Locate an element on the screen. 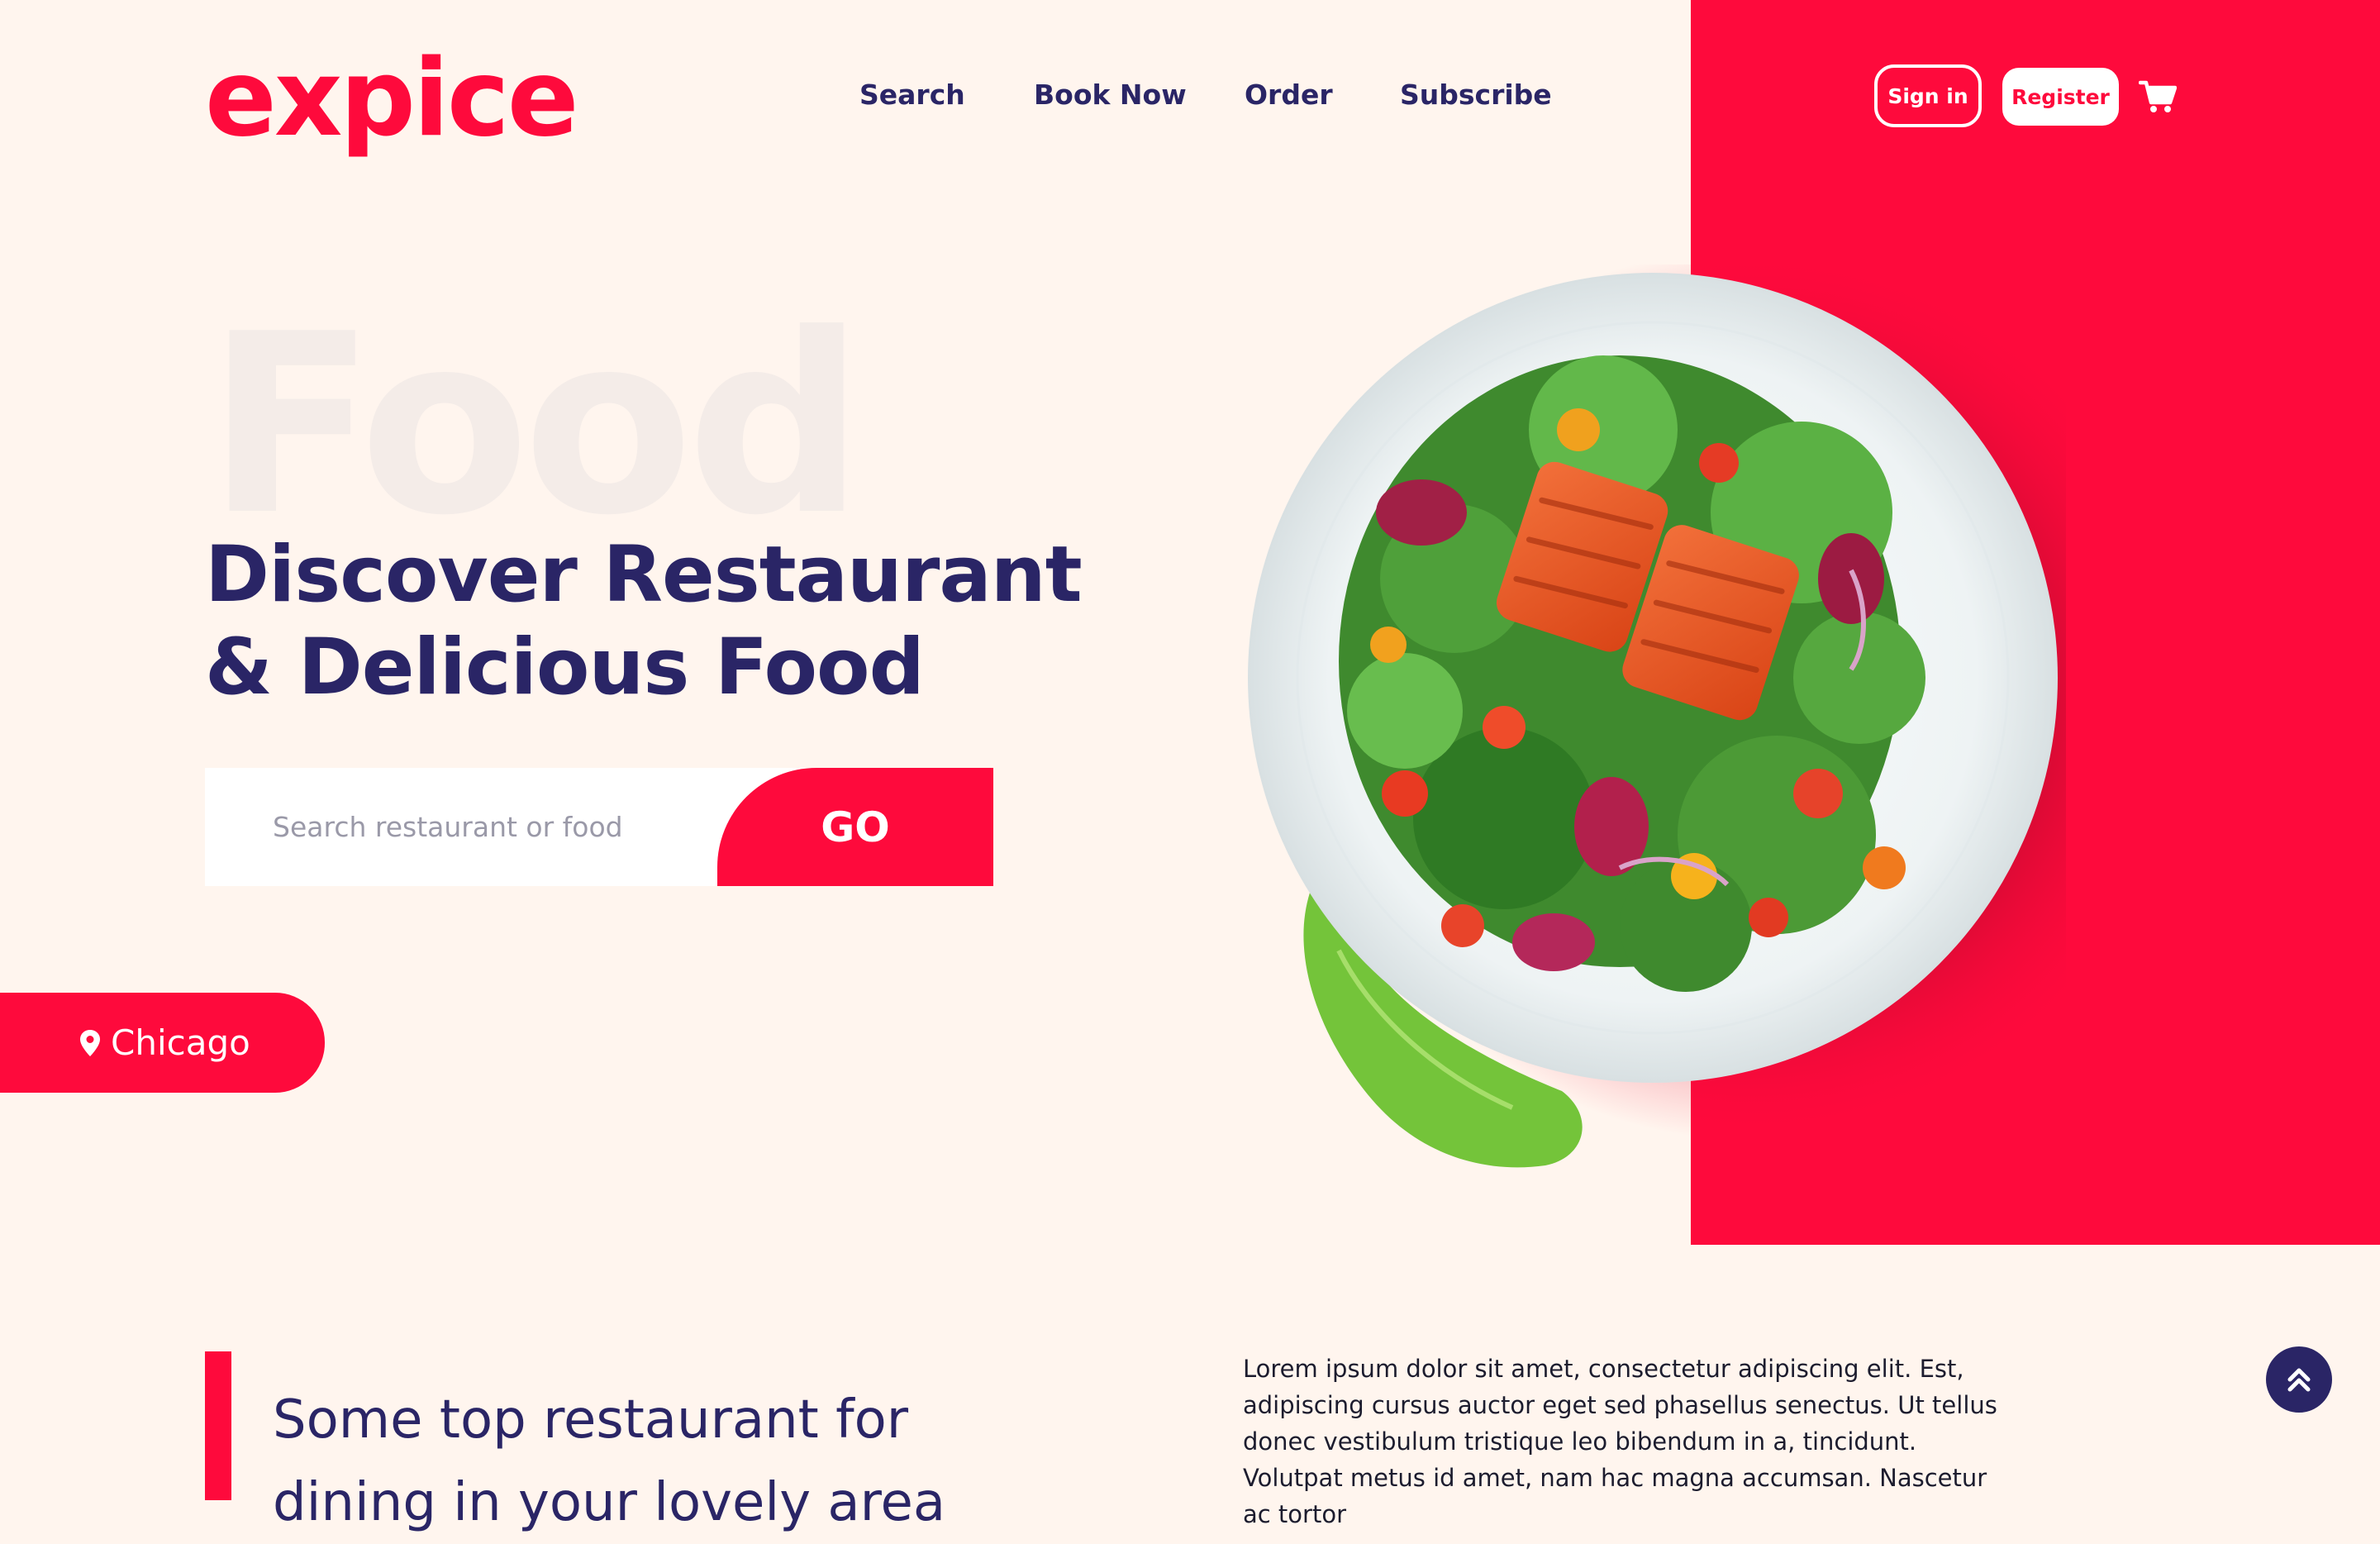  hero-search-bar: GO is located at coordinates (599, 827).